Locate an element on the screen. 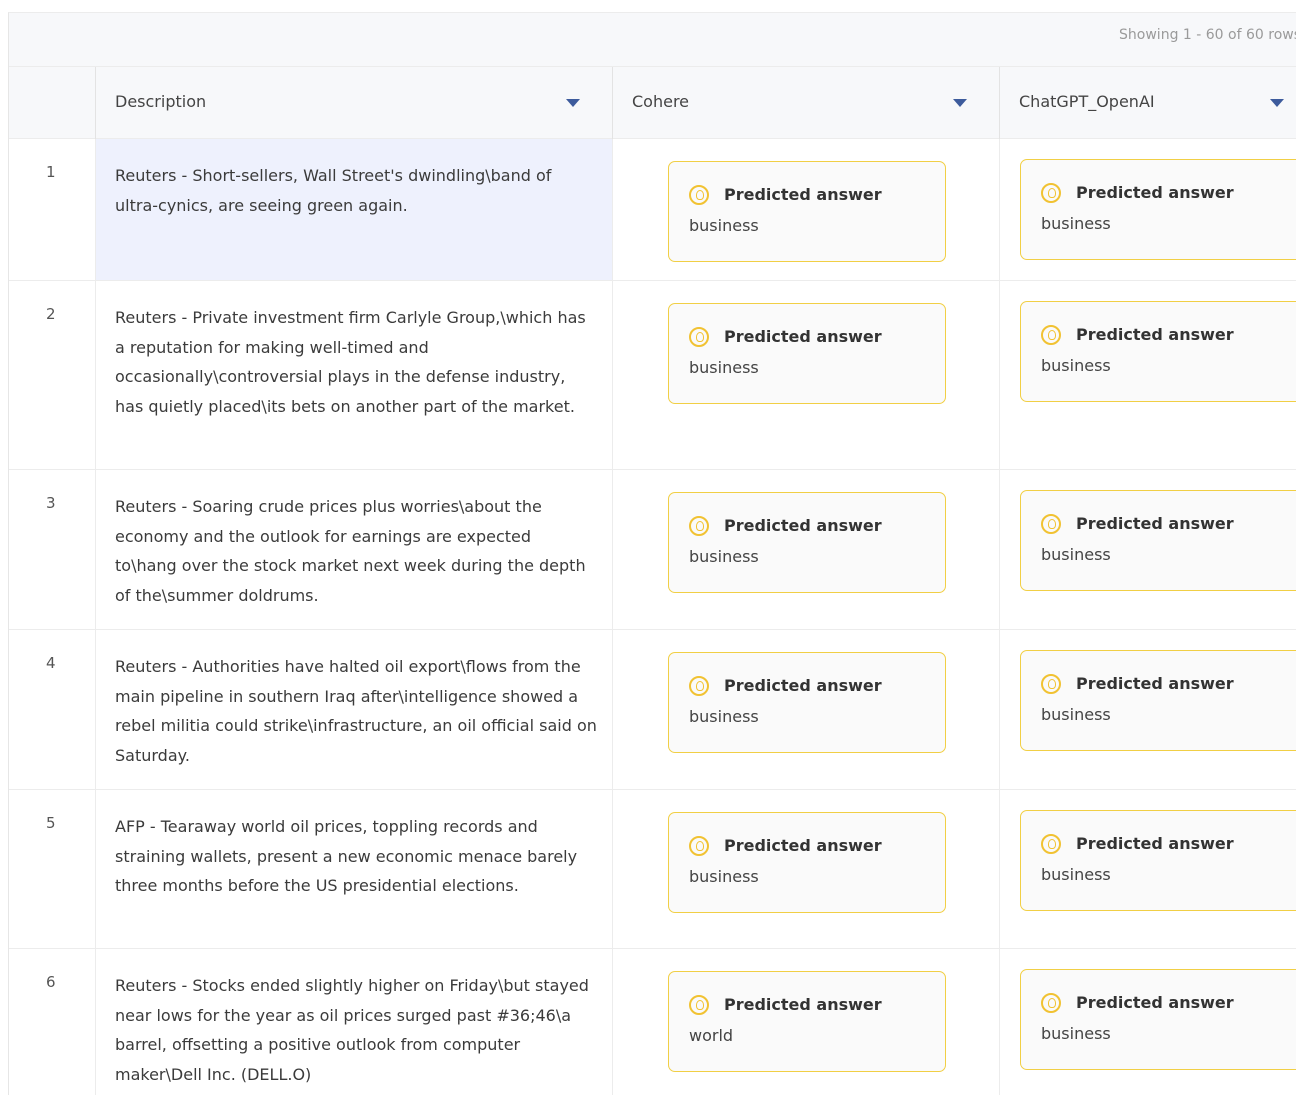 This screenshot has width=1296, height=1095. row-index-cell: 6 is located at coordinates (52, 1022).